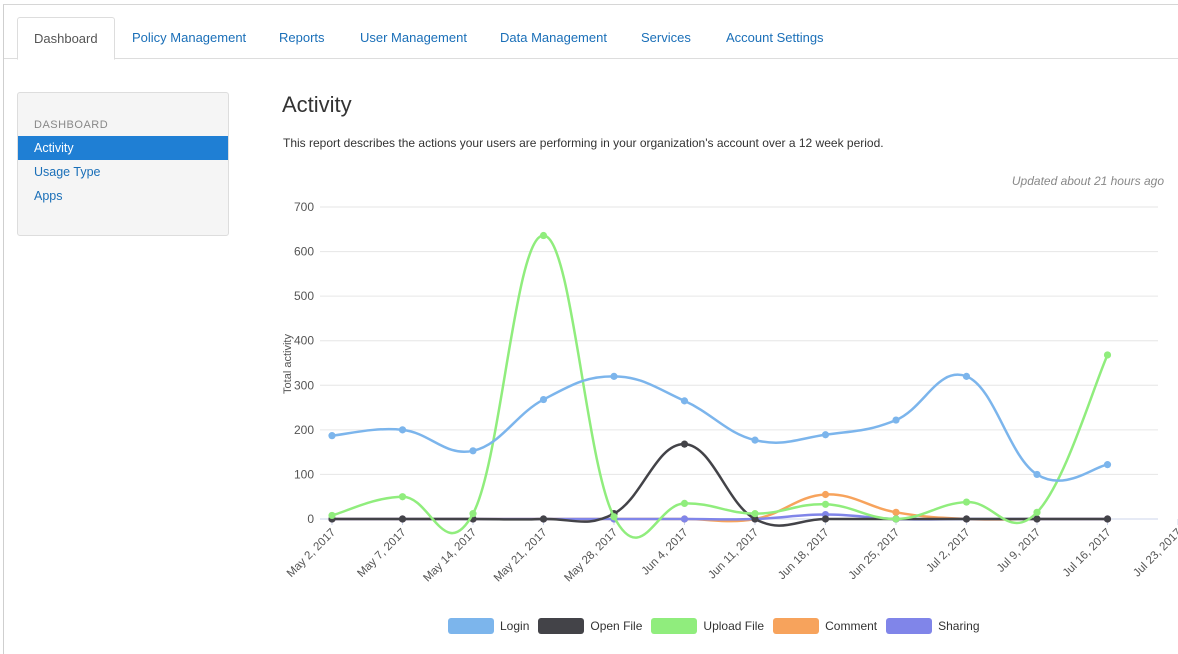  I want to click on legend-label: Upload File, so click(734, 626).